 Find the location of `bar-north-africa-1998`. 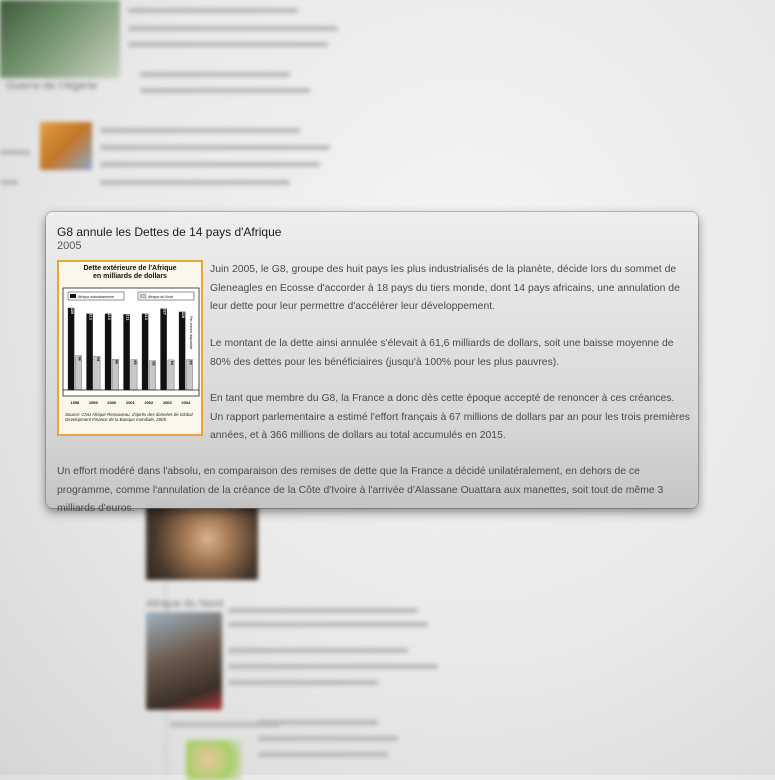

bar-north-africa-1998 is located at coordinates (78, 373).